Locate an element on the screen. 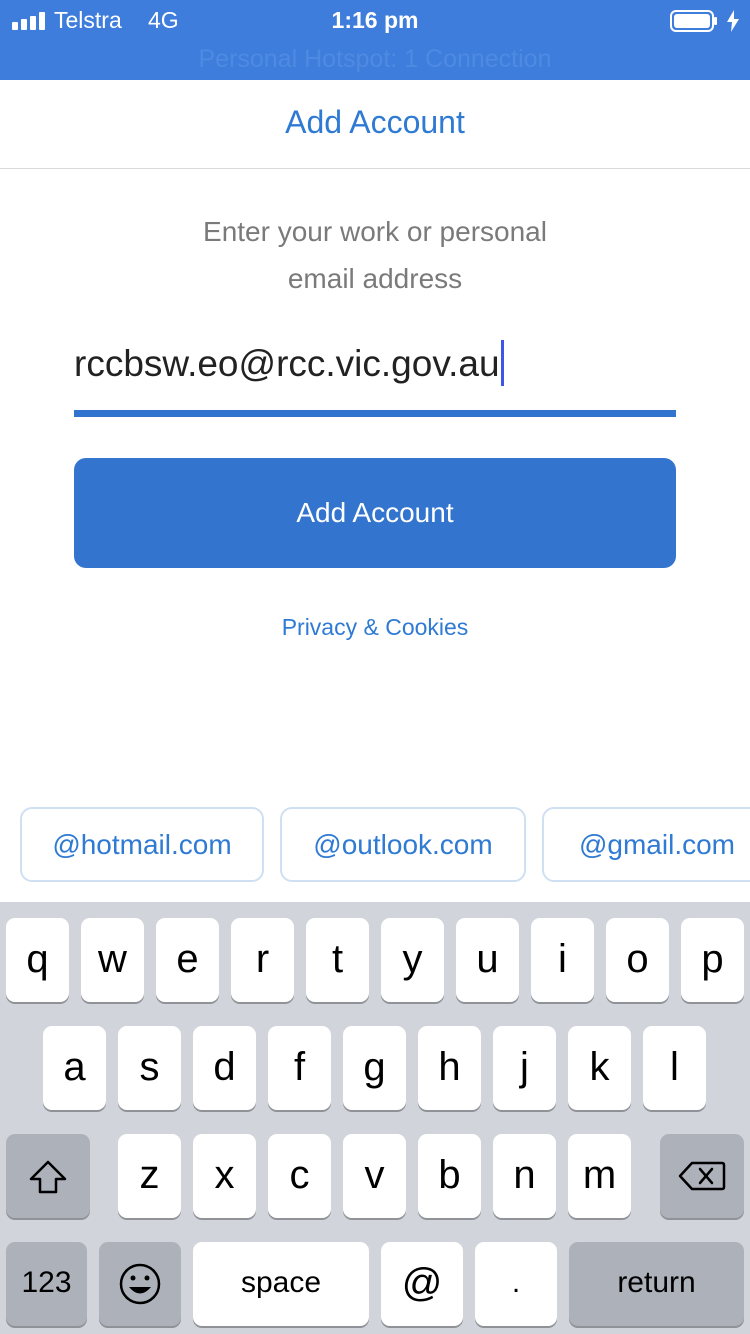  instruction-line-2: email address is located at coordinates (375, 278).